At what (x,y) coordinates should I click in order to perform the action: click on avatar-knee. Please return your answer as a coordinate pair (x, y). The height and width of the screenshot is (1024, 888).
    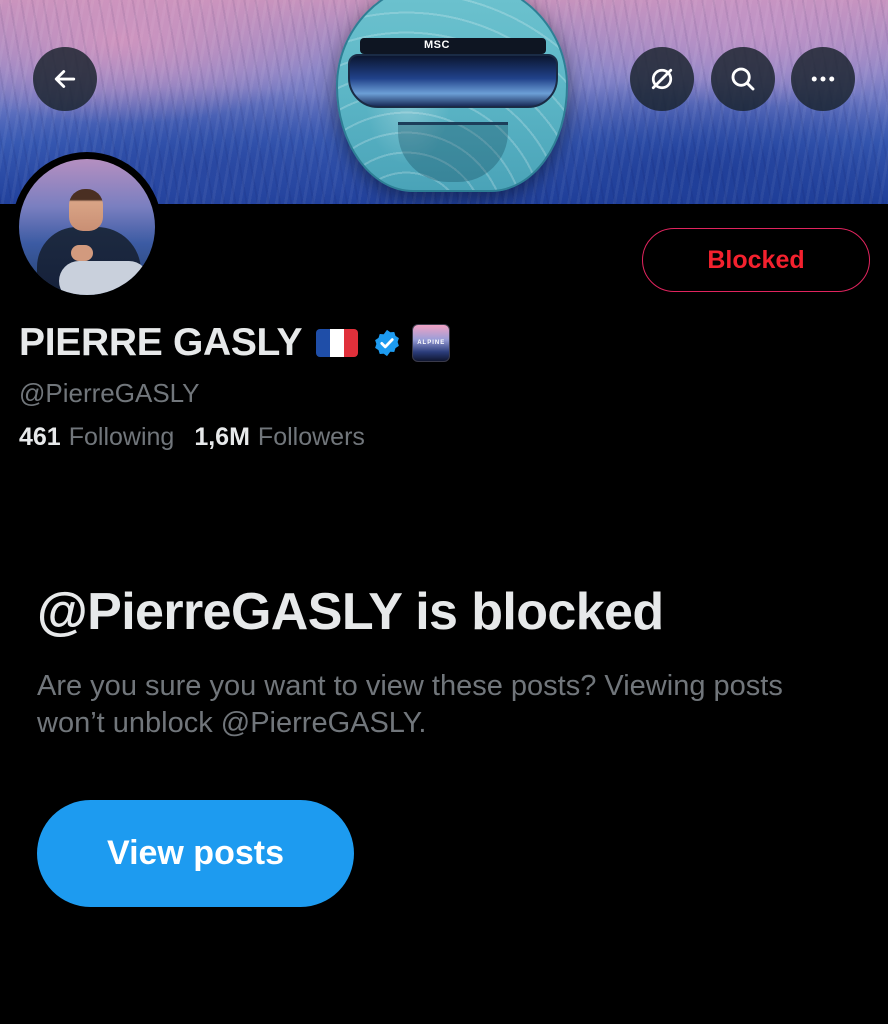
    Looking at the image, I should click on (104, 278).